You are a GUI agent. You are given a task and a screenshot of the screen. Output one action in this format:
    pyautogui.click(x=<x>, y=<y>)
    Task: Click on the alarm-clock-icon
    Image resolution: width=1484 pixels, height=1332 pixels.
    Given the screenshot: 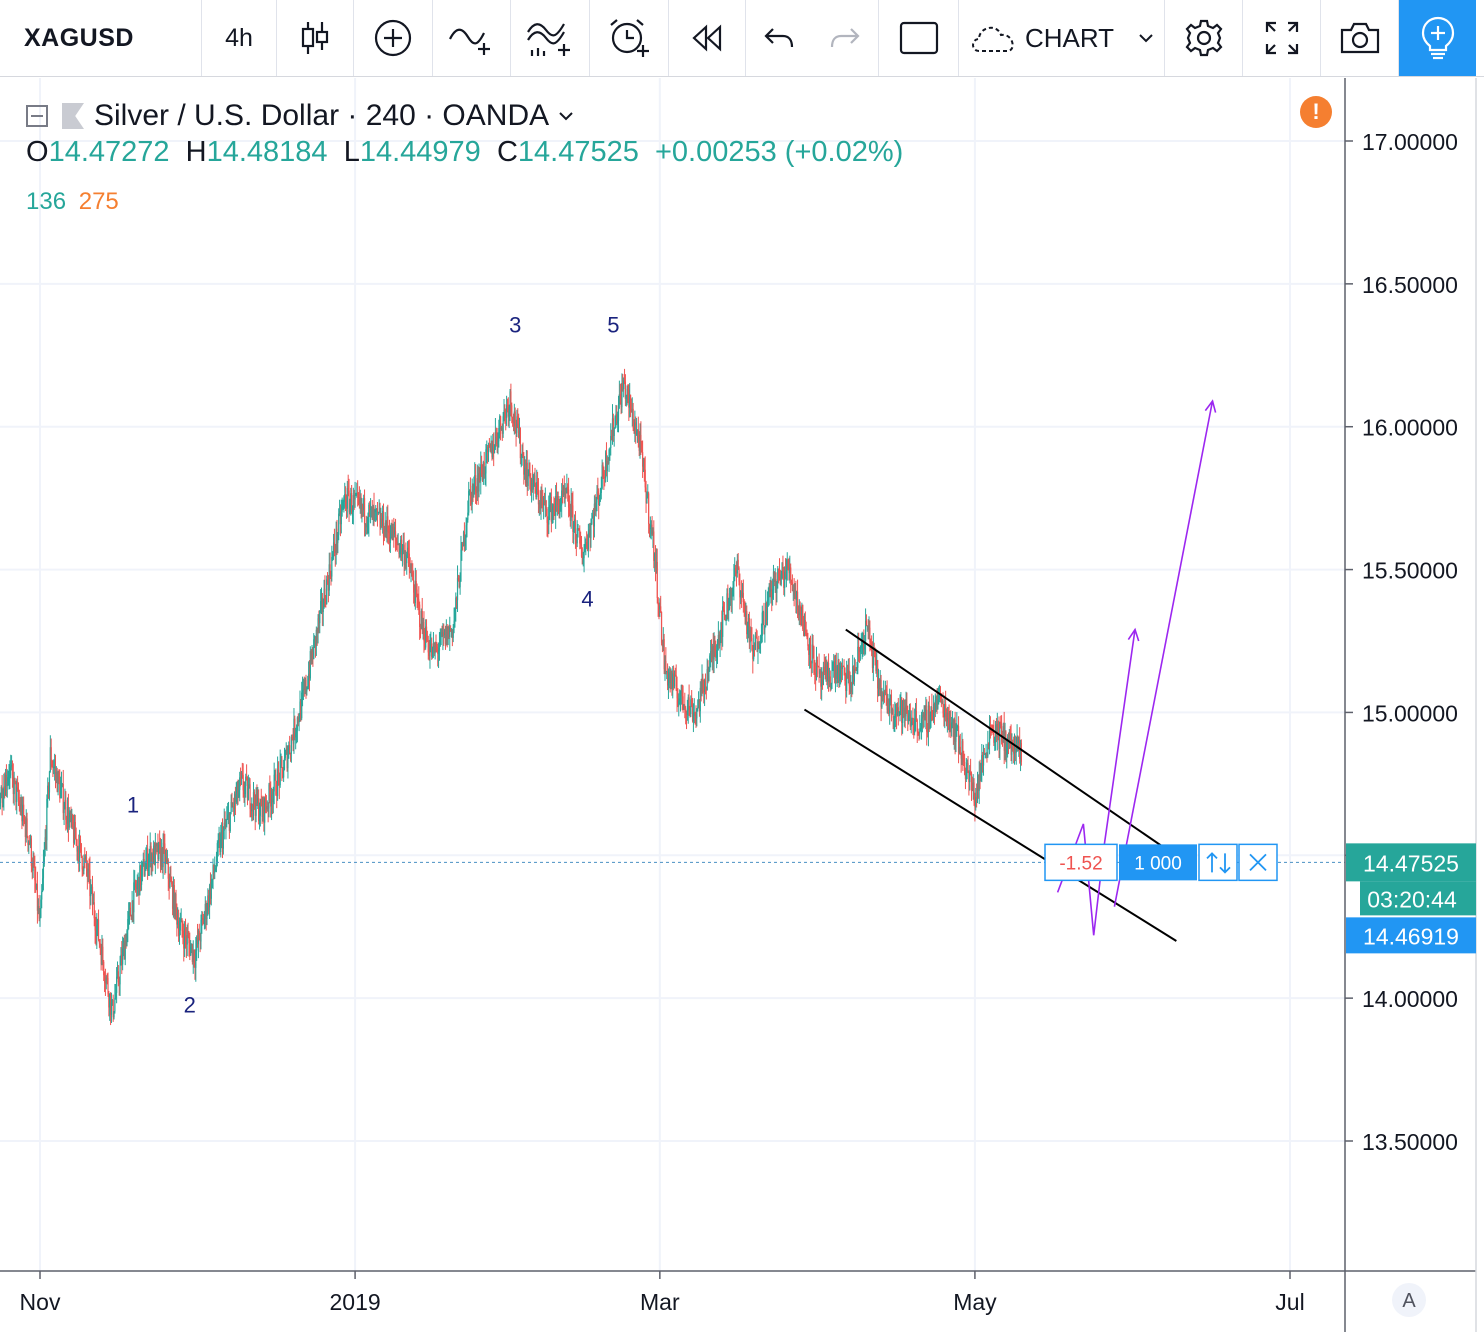 What is the action you would take?
    pyautogui.click(x=629, y=38)
    